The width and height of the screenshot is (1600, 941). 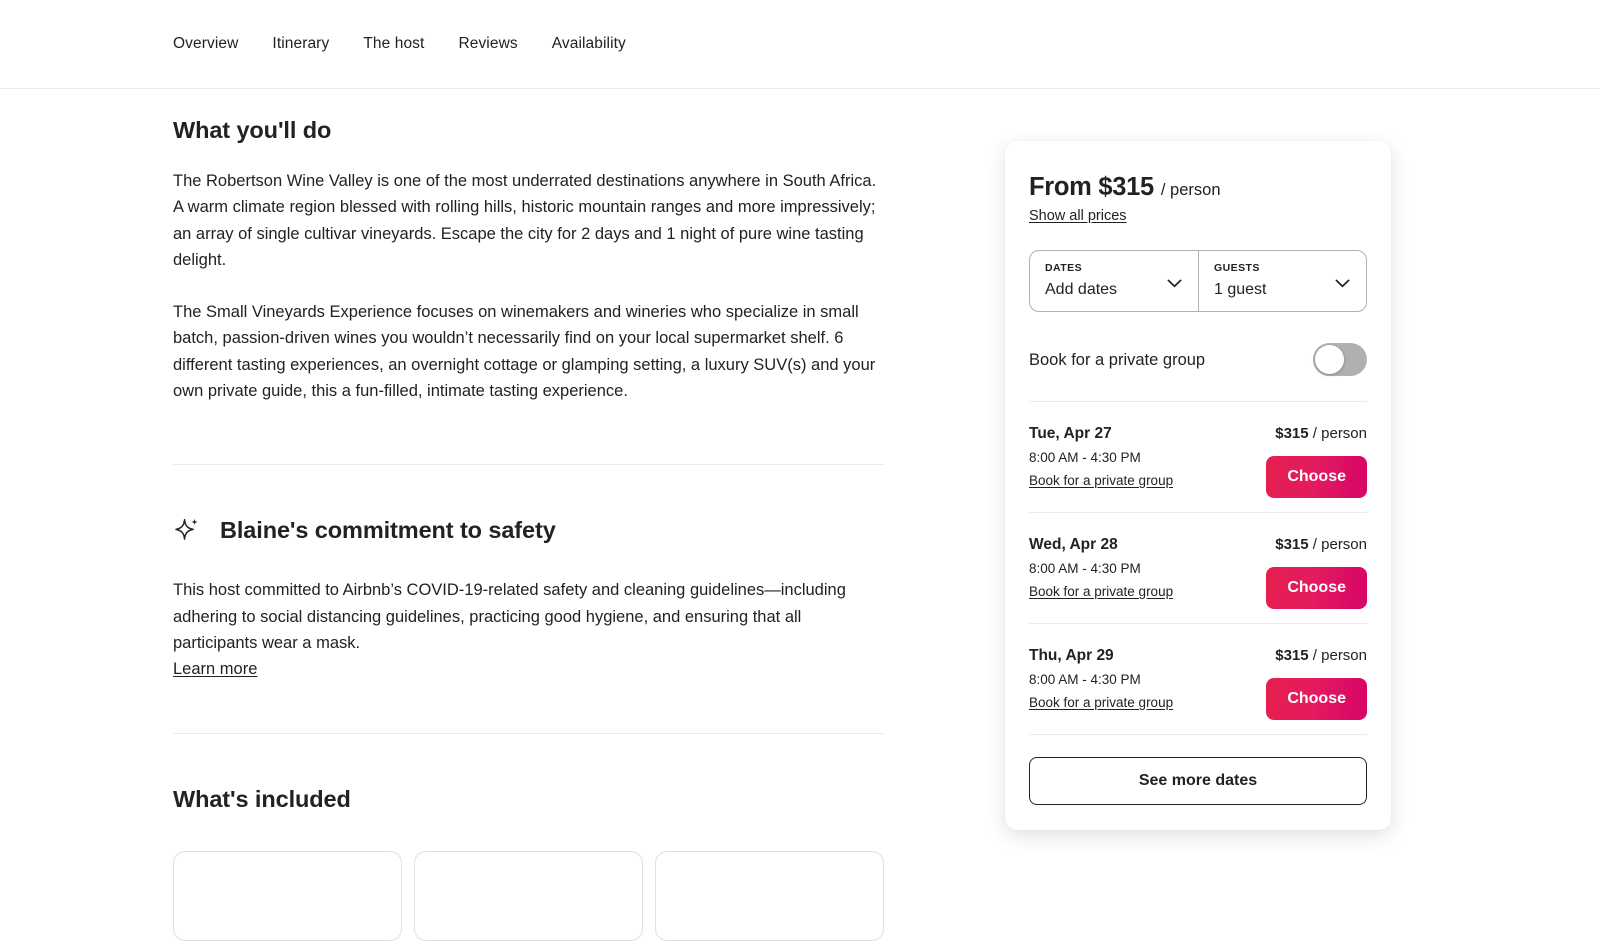 I want to click on price-line: From $315 / person, so click(x=1198, y=187).